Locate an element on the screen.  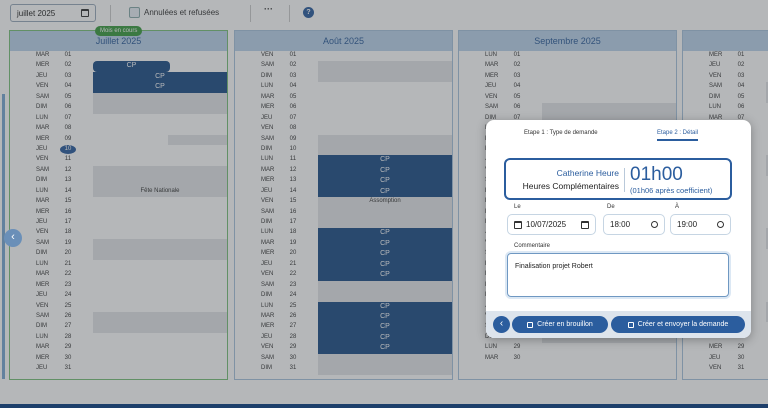
coefficient-note: (01h06 après coefficient) is located at coordinates (671, 190).